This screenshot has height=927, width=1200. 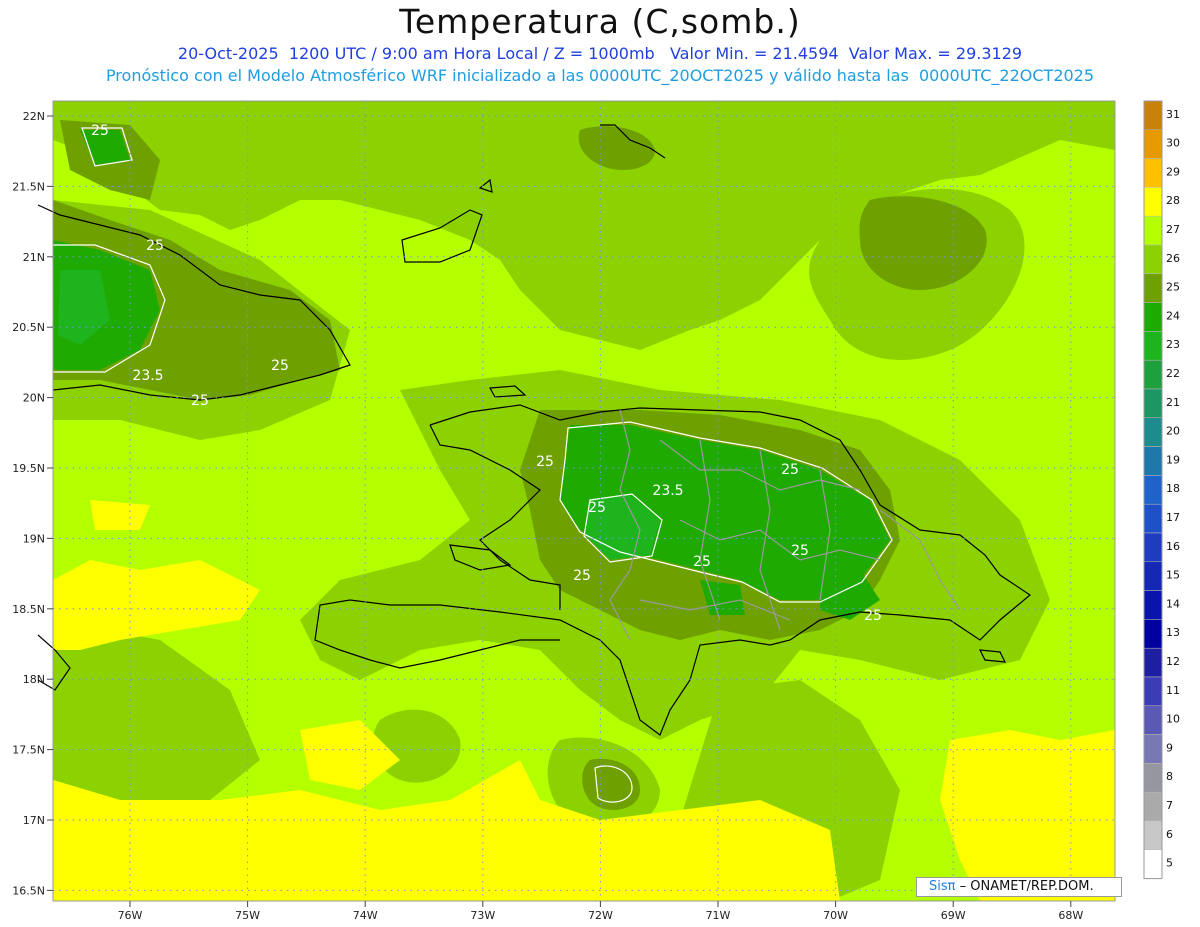 I want to click on colorbar-label: 9, so click(x=1169, y=747).